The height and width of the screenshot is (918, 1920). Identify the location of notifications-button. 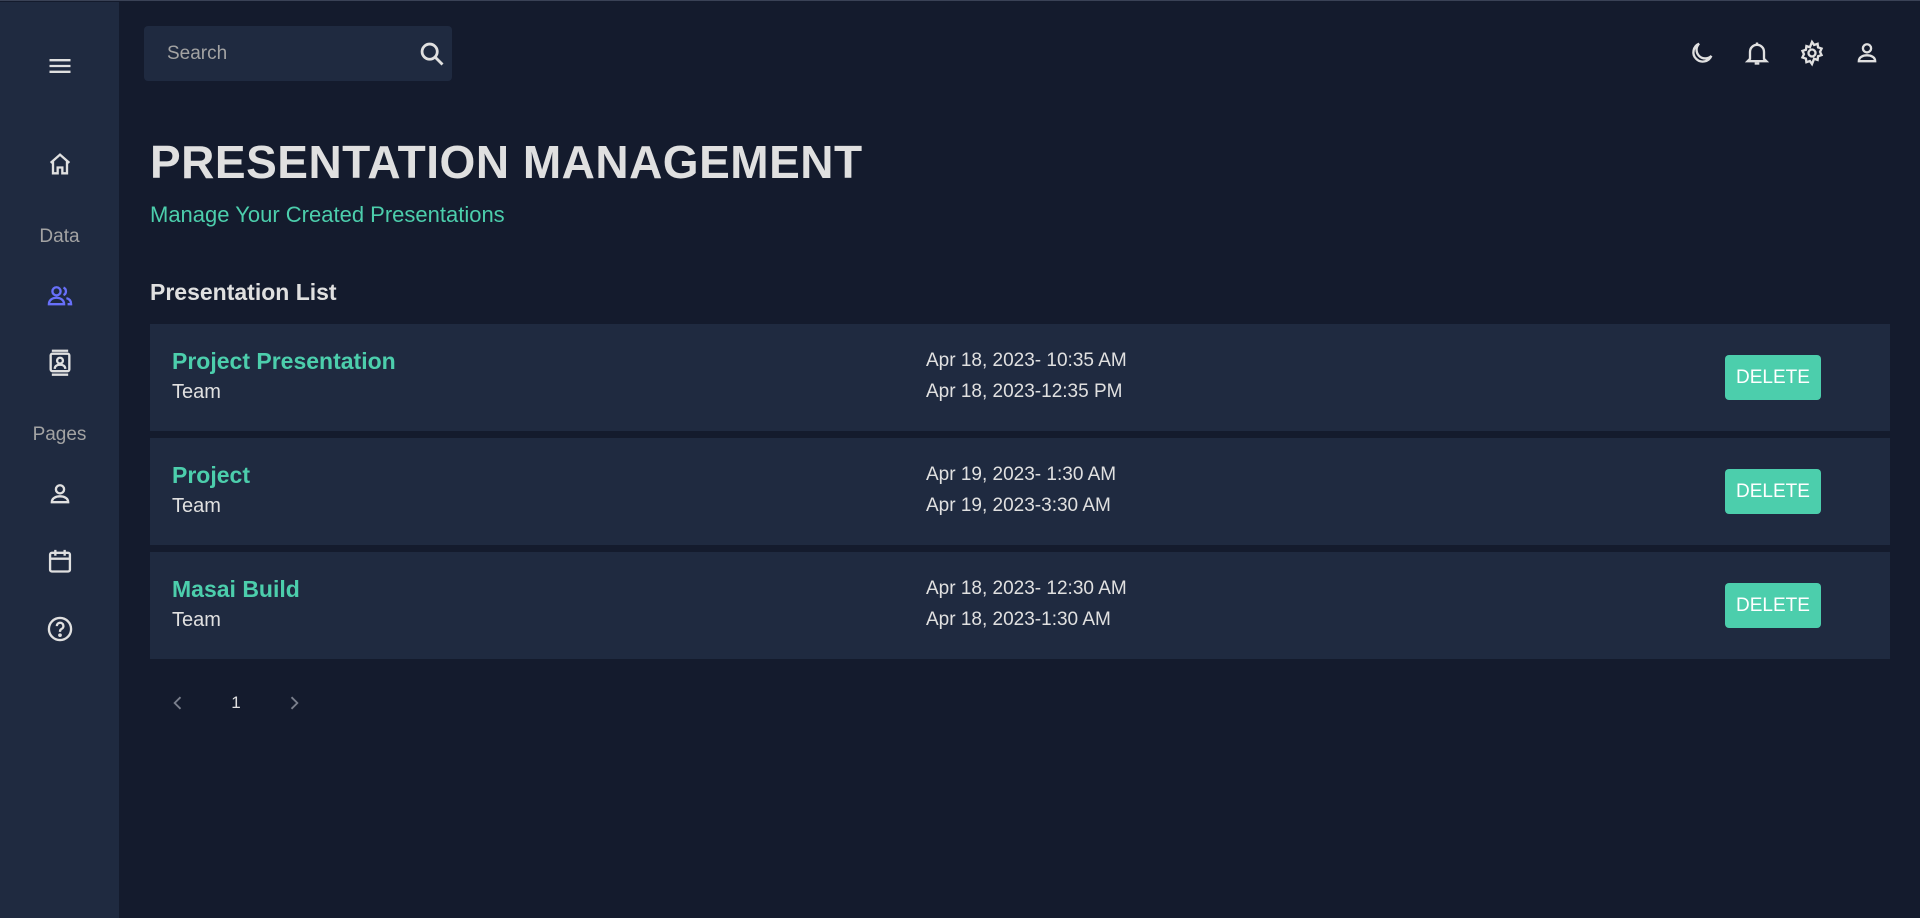
(1756, 53).